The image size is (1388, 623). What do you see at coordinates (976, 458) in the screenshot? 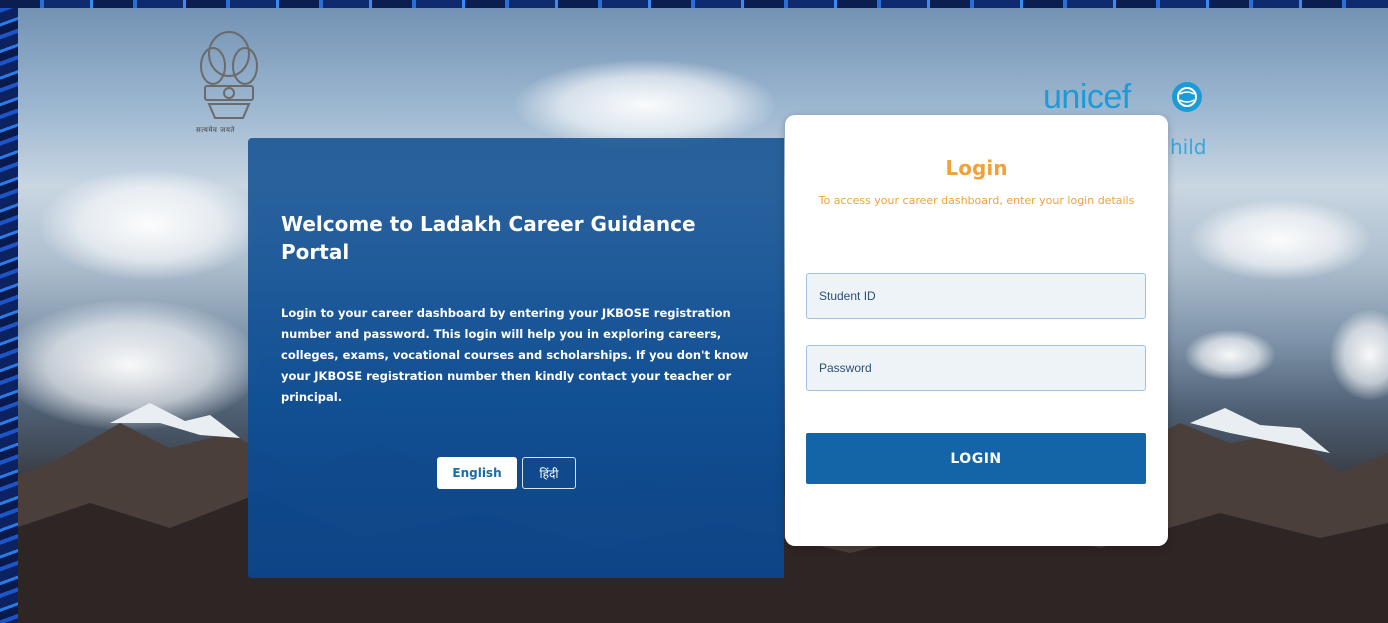
I see `login-button: LOGIN` at bounding box center [976, 458].